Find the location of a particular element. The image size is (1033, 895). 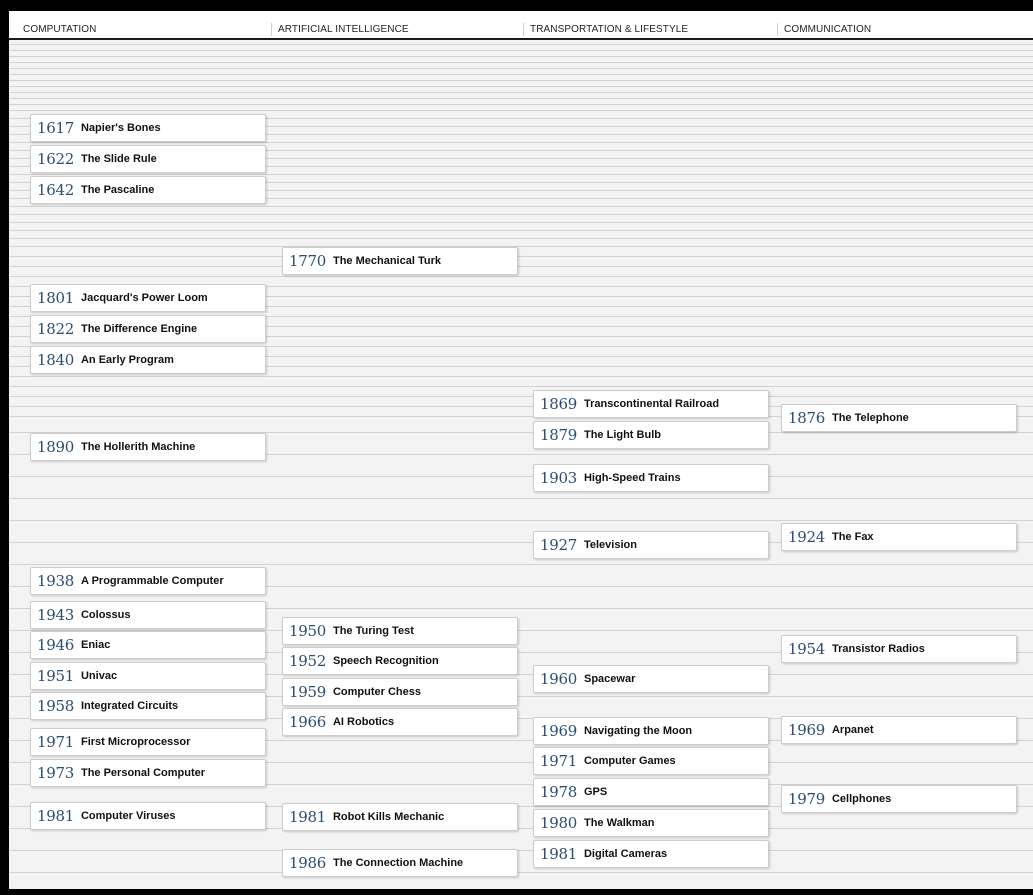

event-year: 1801 is located at coordinates (55, 298).